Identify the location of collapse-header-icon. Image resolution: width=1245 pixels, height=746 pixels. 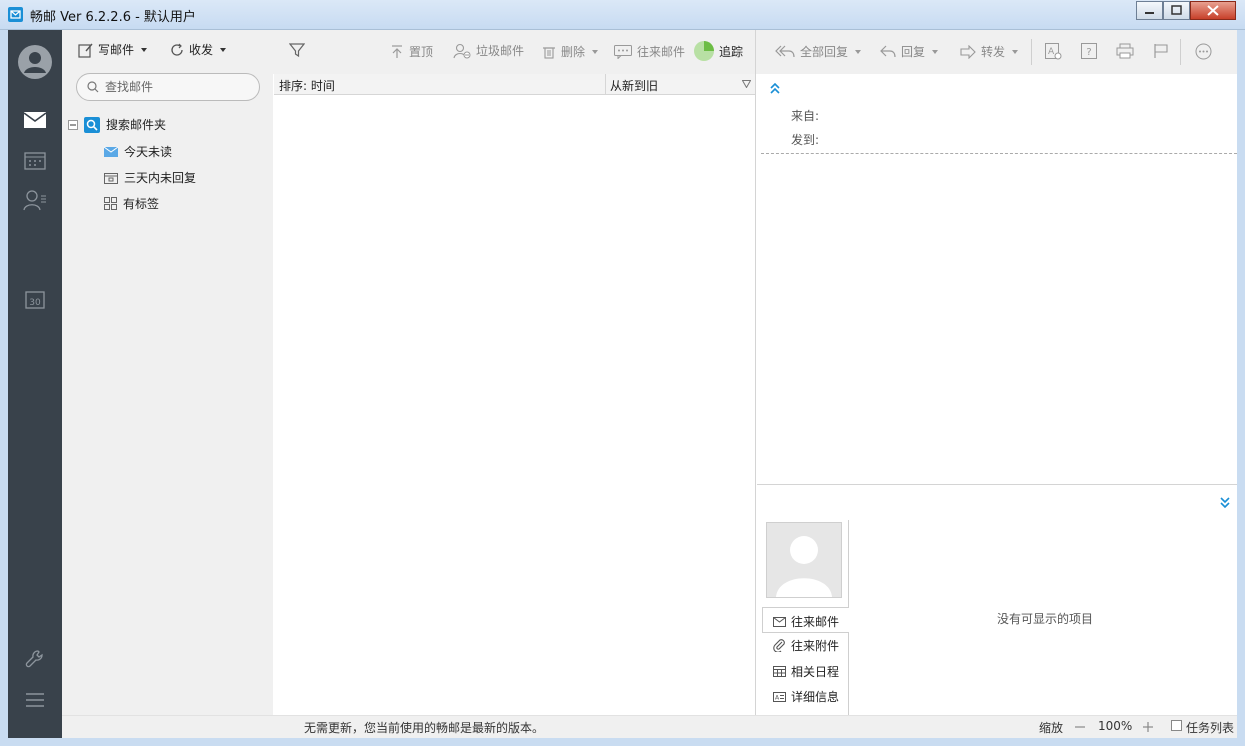
(775, 88).